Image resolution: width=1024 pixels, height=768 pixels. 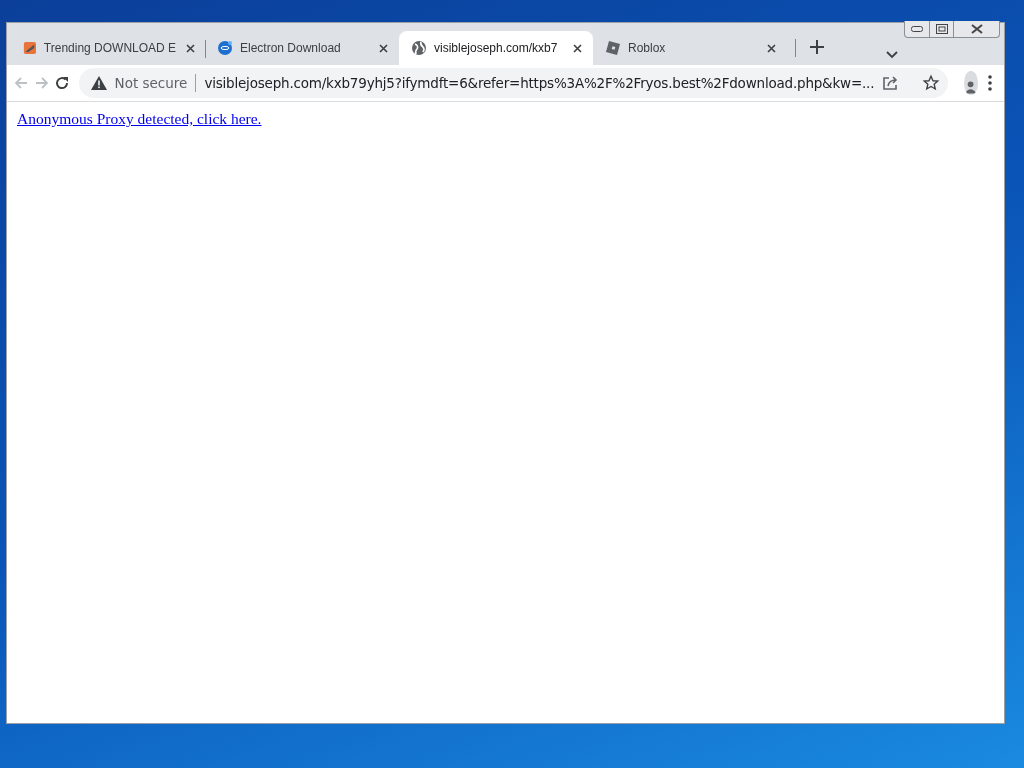 I want to click on close-tab-button, so click(x=190, y=48).